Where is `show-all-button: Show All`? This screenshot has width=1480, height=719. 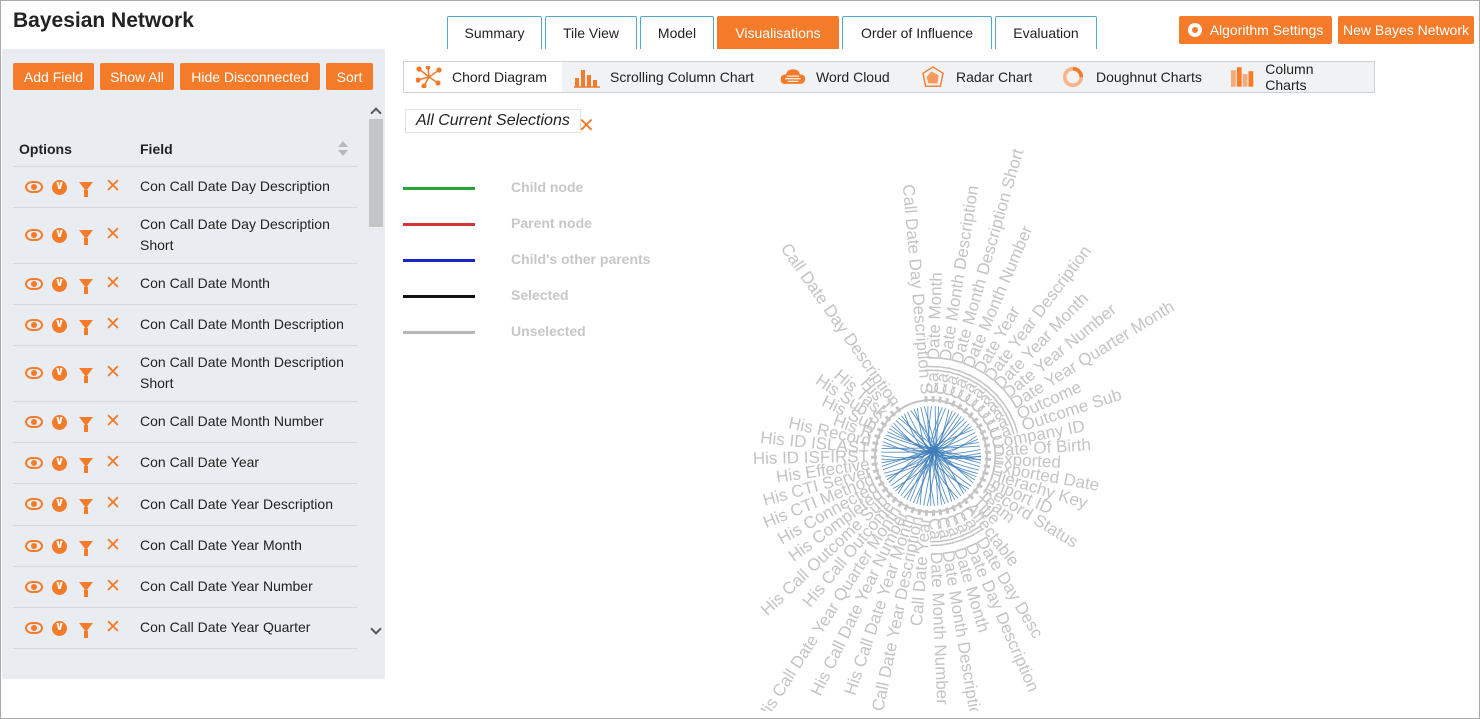
show-all-button: Show All is located at coordinates (137, 76).